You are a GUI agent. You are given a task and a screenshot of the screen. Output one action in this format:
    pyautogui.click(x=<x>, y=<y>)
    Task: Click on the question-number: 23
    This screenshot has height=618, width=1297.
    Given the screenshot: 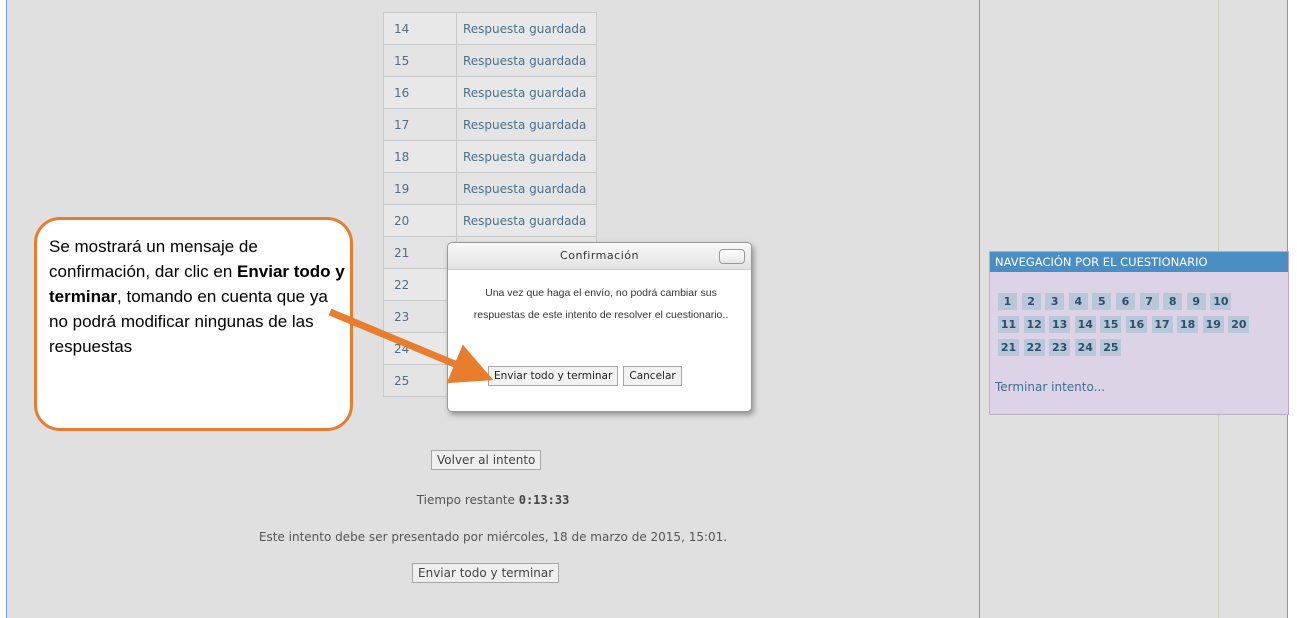 What is the action you would take?
    pyautogui.click(x=420, y=316)
    